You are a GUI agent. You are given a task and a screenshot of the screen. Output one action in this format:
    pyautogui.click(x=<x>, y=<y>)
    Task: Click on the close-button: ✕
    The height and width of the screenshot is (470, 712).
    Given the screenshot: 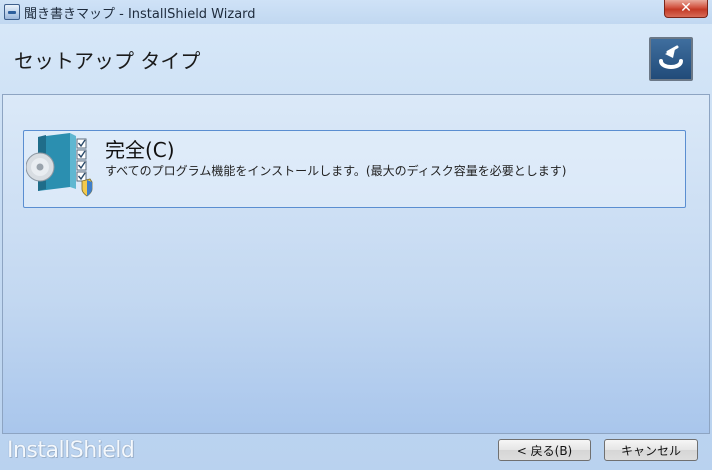 What is the action you would take?
    pyautogui.click(x=686, y=9)
    